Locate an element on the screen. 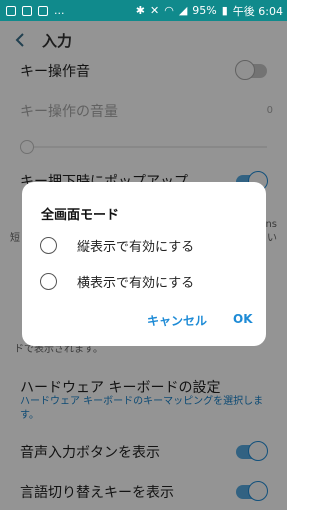 This screenshot has width=320, height=510. option-portrait: 縦表示で有効にする is located at coordinates (147, 245).